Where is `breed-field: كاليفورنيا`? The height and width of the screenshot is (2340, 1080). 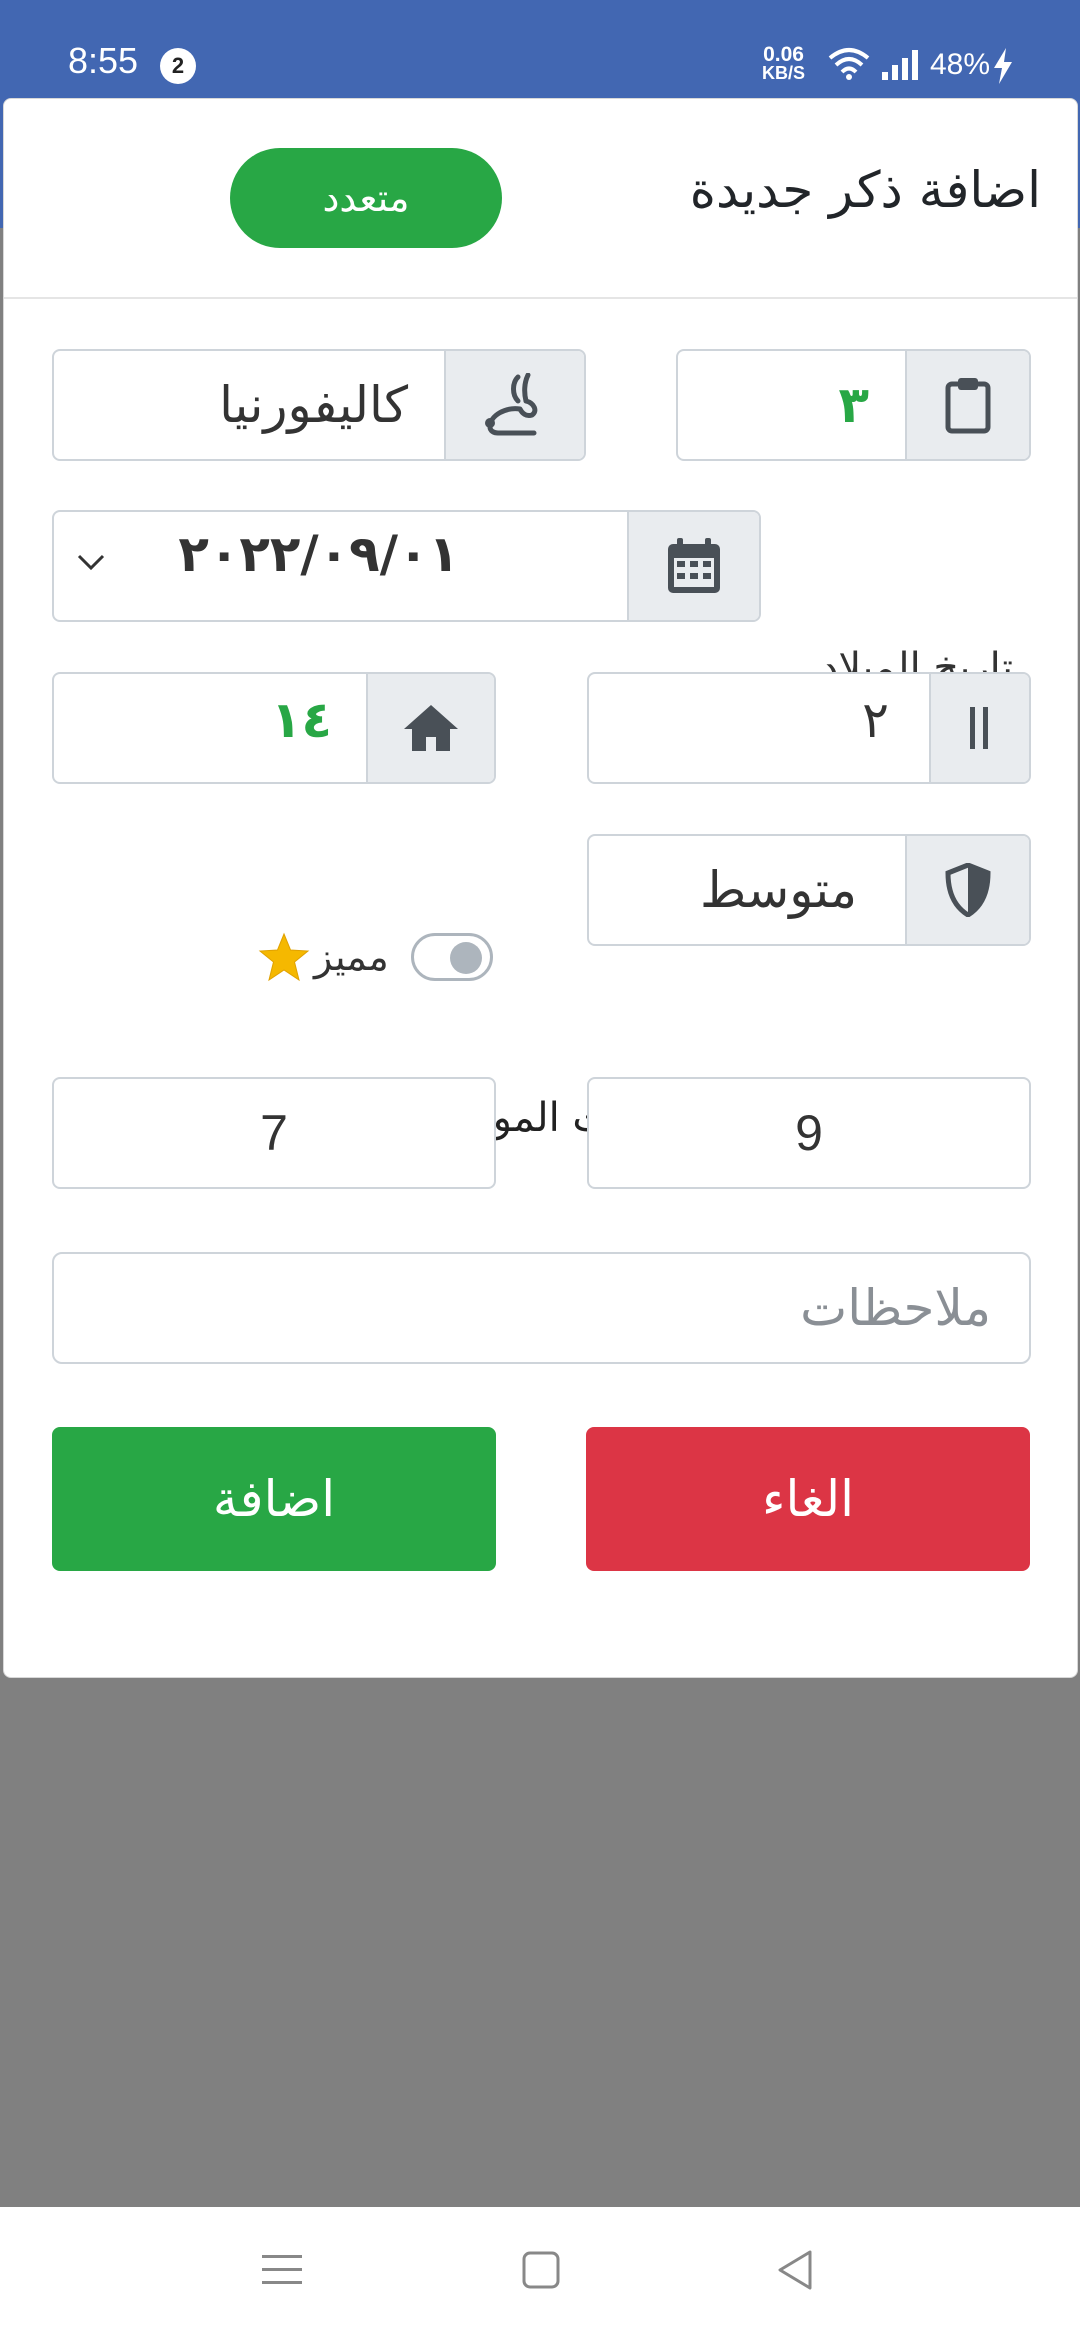 breed-field: كاليفورنيا is located at coordinates (319, 405).